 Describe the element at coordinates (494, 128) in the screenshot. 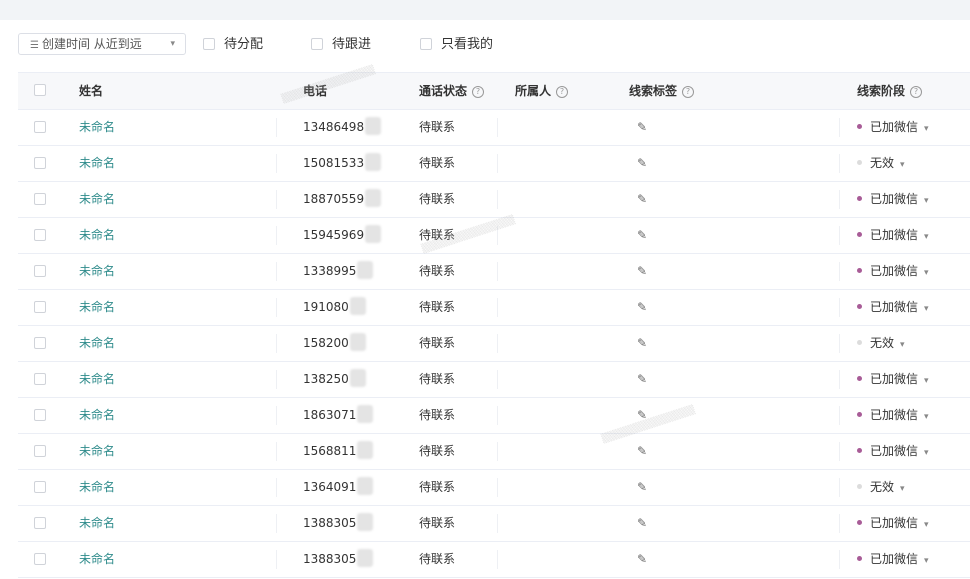

I see `table-row: 未命名 13486498 待联系 ✎ 已加微信 ▾` at that location.